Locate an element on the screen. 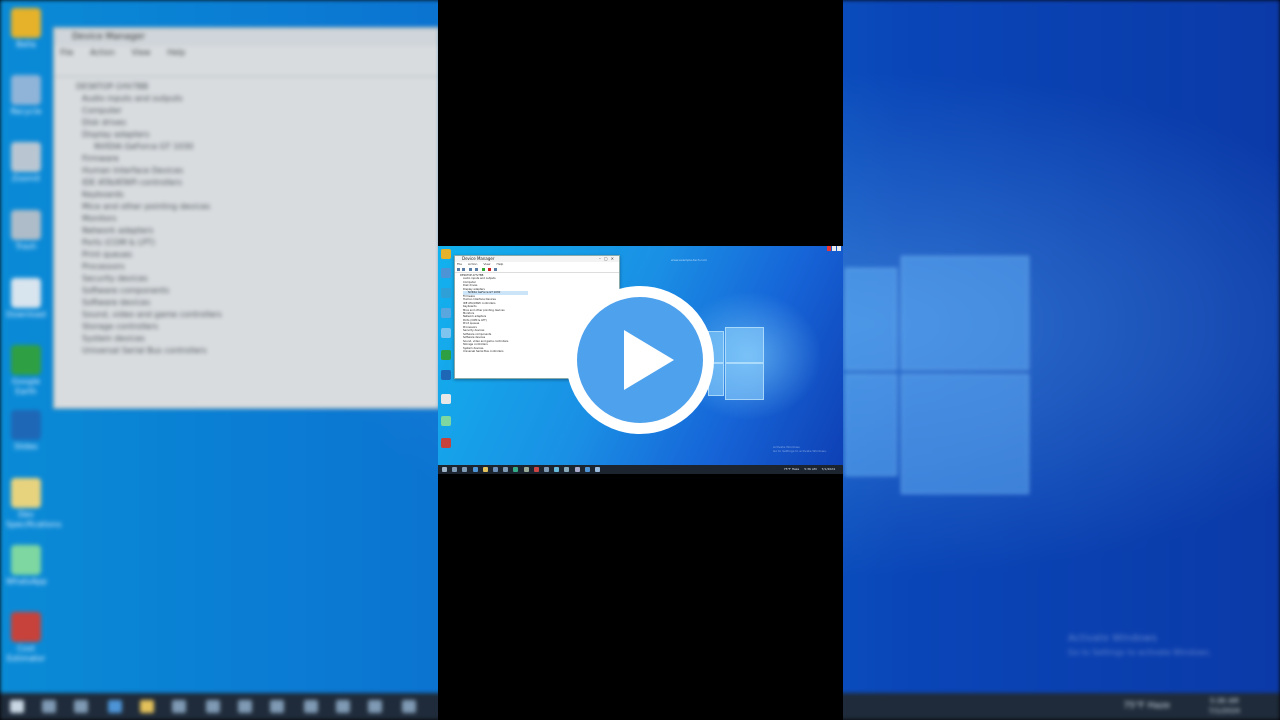 The height and width of the screenshot is (720, 1280). desktop-icon-label: Recycle is located at coordinates (26, 111).